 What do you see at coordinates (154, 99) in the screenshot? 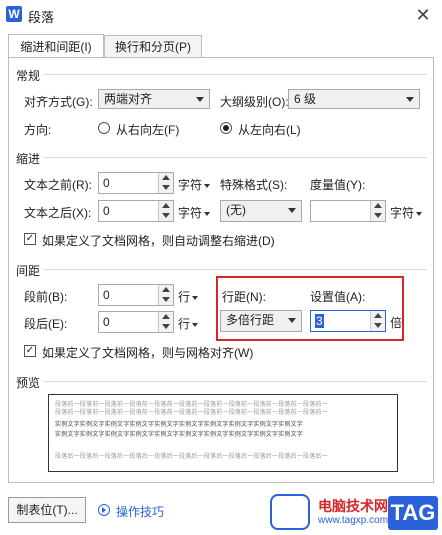
I see `alignment-select: 两端对齐` at bounding box center [154, 99].